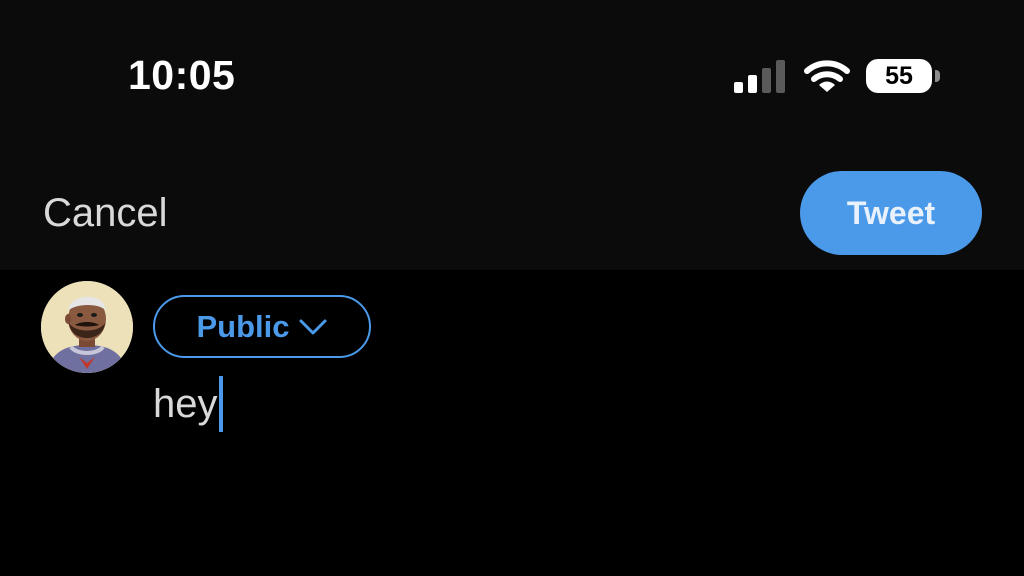 The height and width of the screenshot is (576, 1024). Describe the element at coordinates (220, 404) in the screenshot. I see `text-cursor` at that location.